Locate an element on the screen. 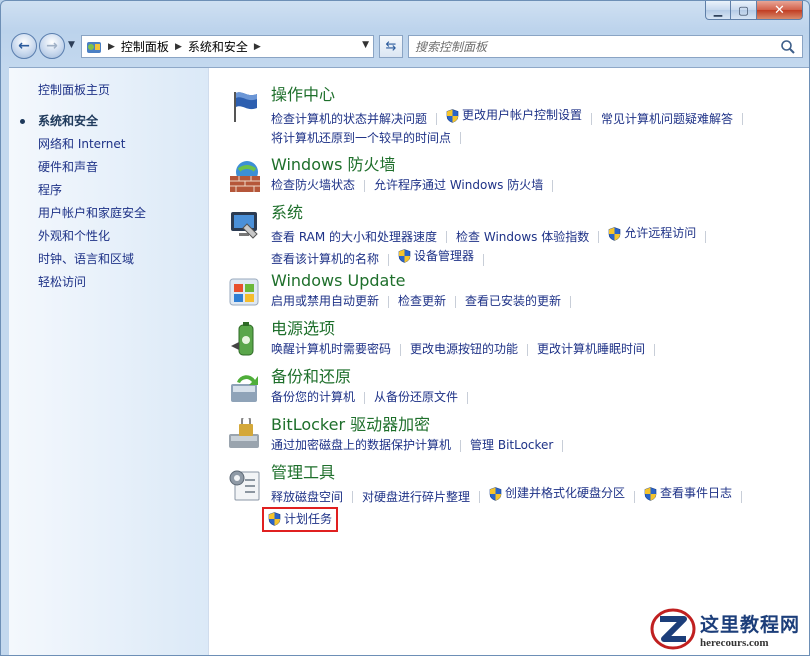  sidebar-item-network: 网络和 Internet is located at coordinates (108, 146).